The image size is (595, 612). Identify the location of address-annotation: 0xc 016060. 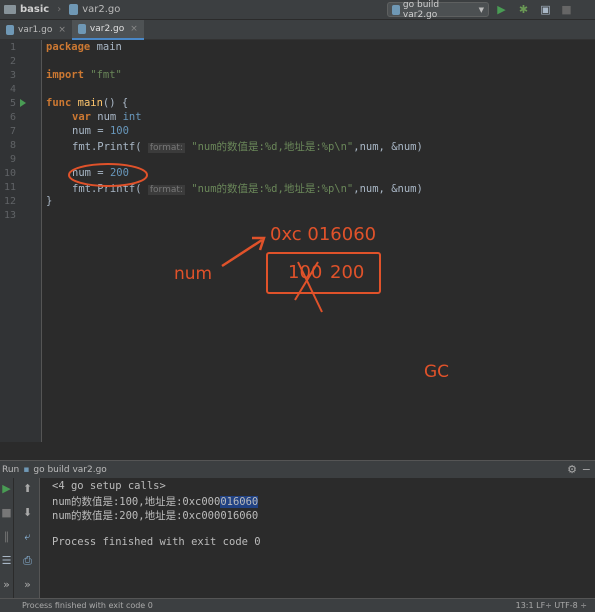
(323, 234).